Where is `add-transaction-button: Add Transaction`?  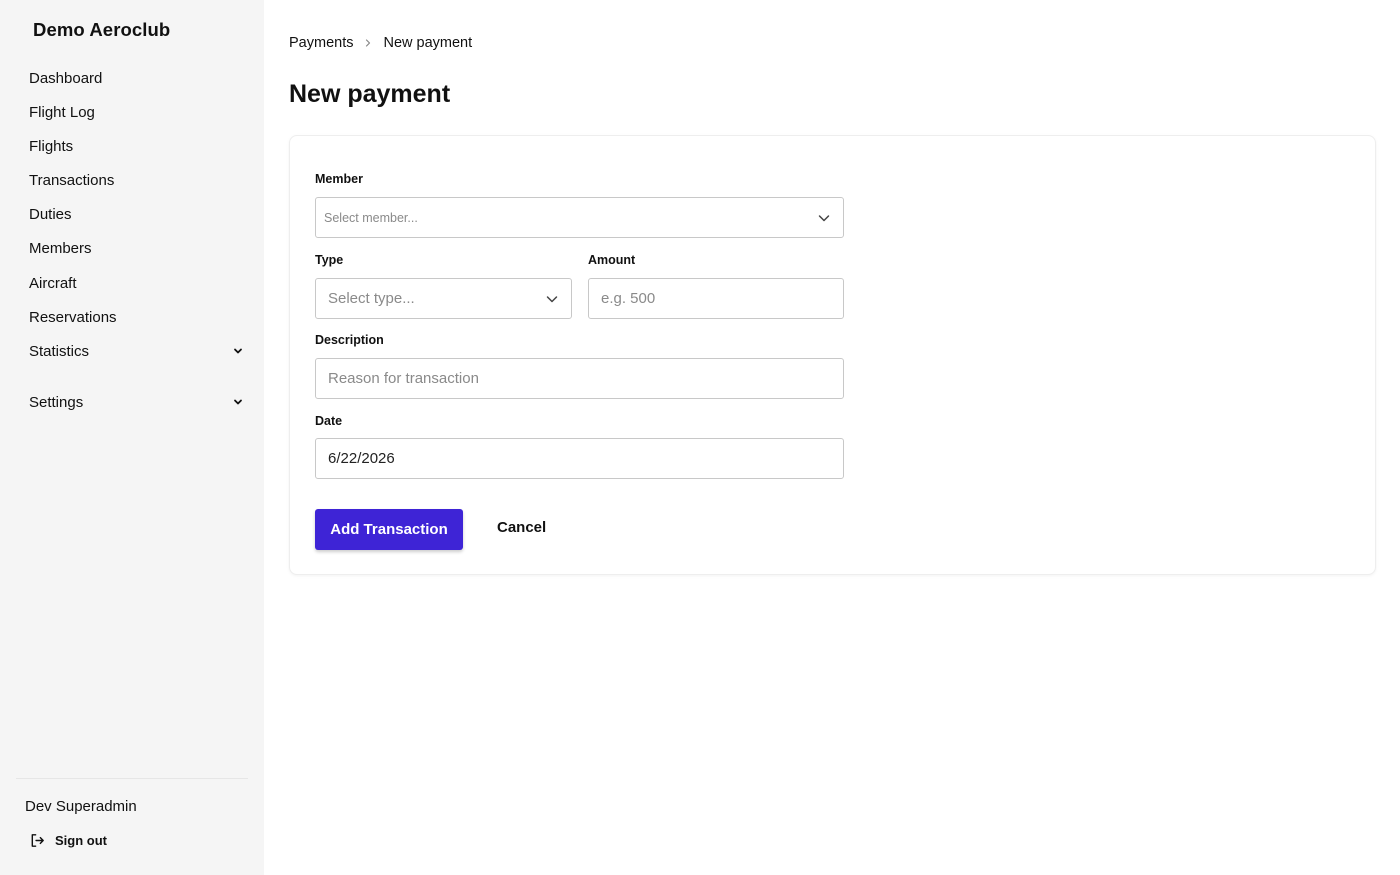 add-transaction-button: Add Transaction is located at coordinates (389, 529).